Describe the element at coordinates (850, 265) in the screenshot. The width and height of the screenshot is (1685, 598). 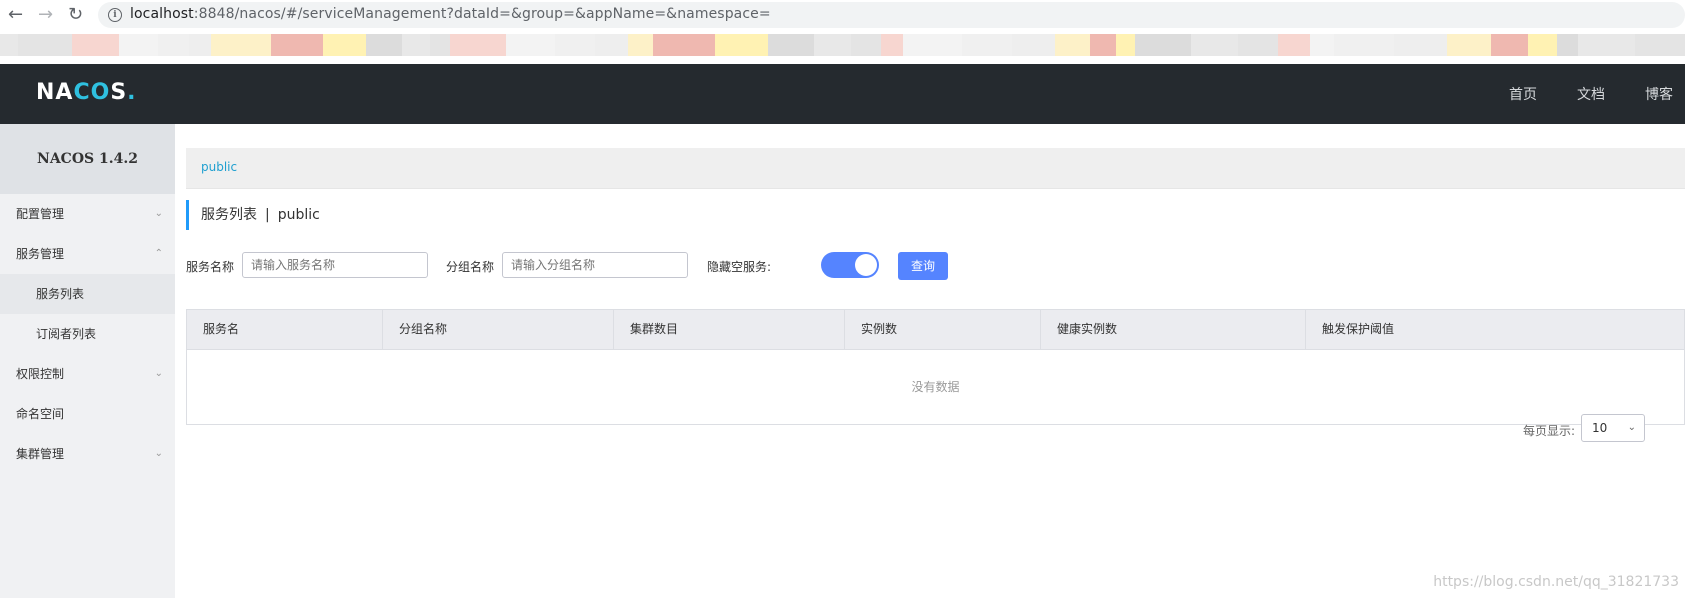
I see `hide-empty-toggle` at that location.